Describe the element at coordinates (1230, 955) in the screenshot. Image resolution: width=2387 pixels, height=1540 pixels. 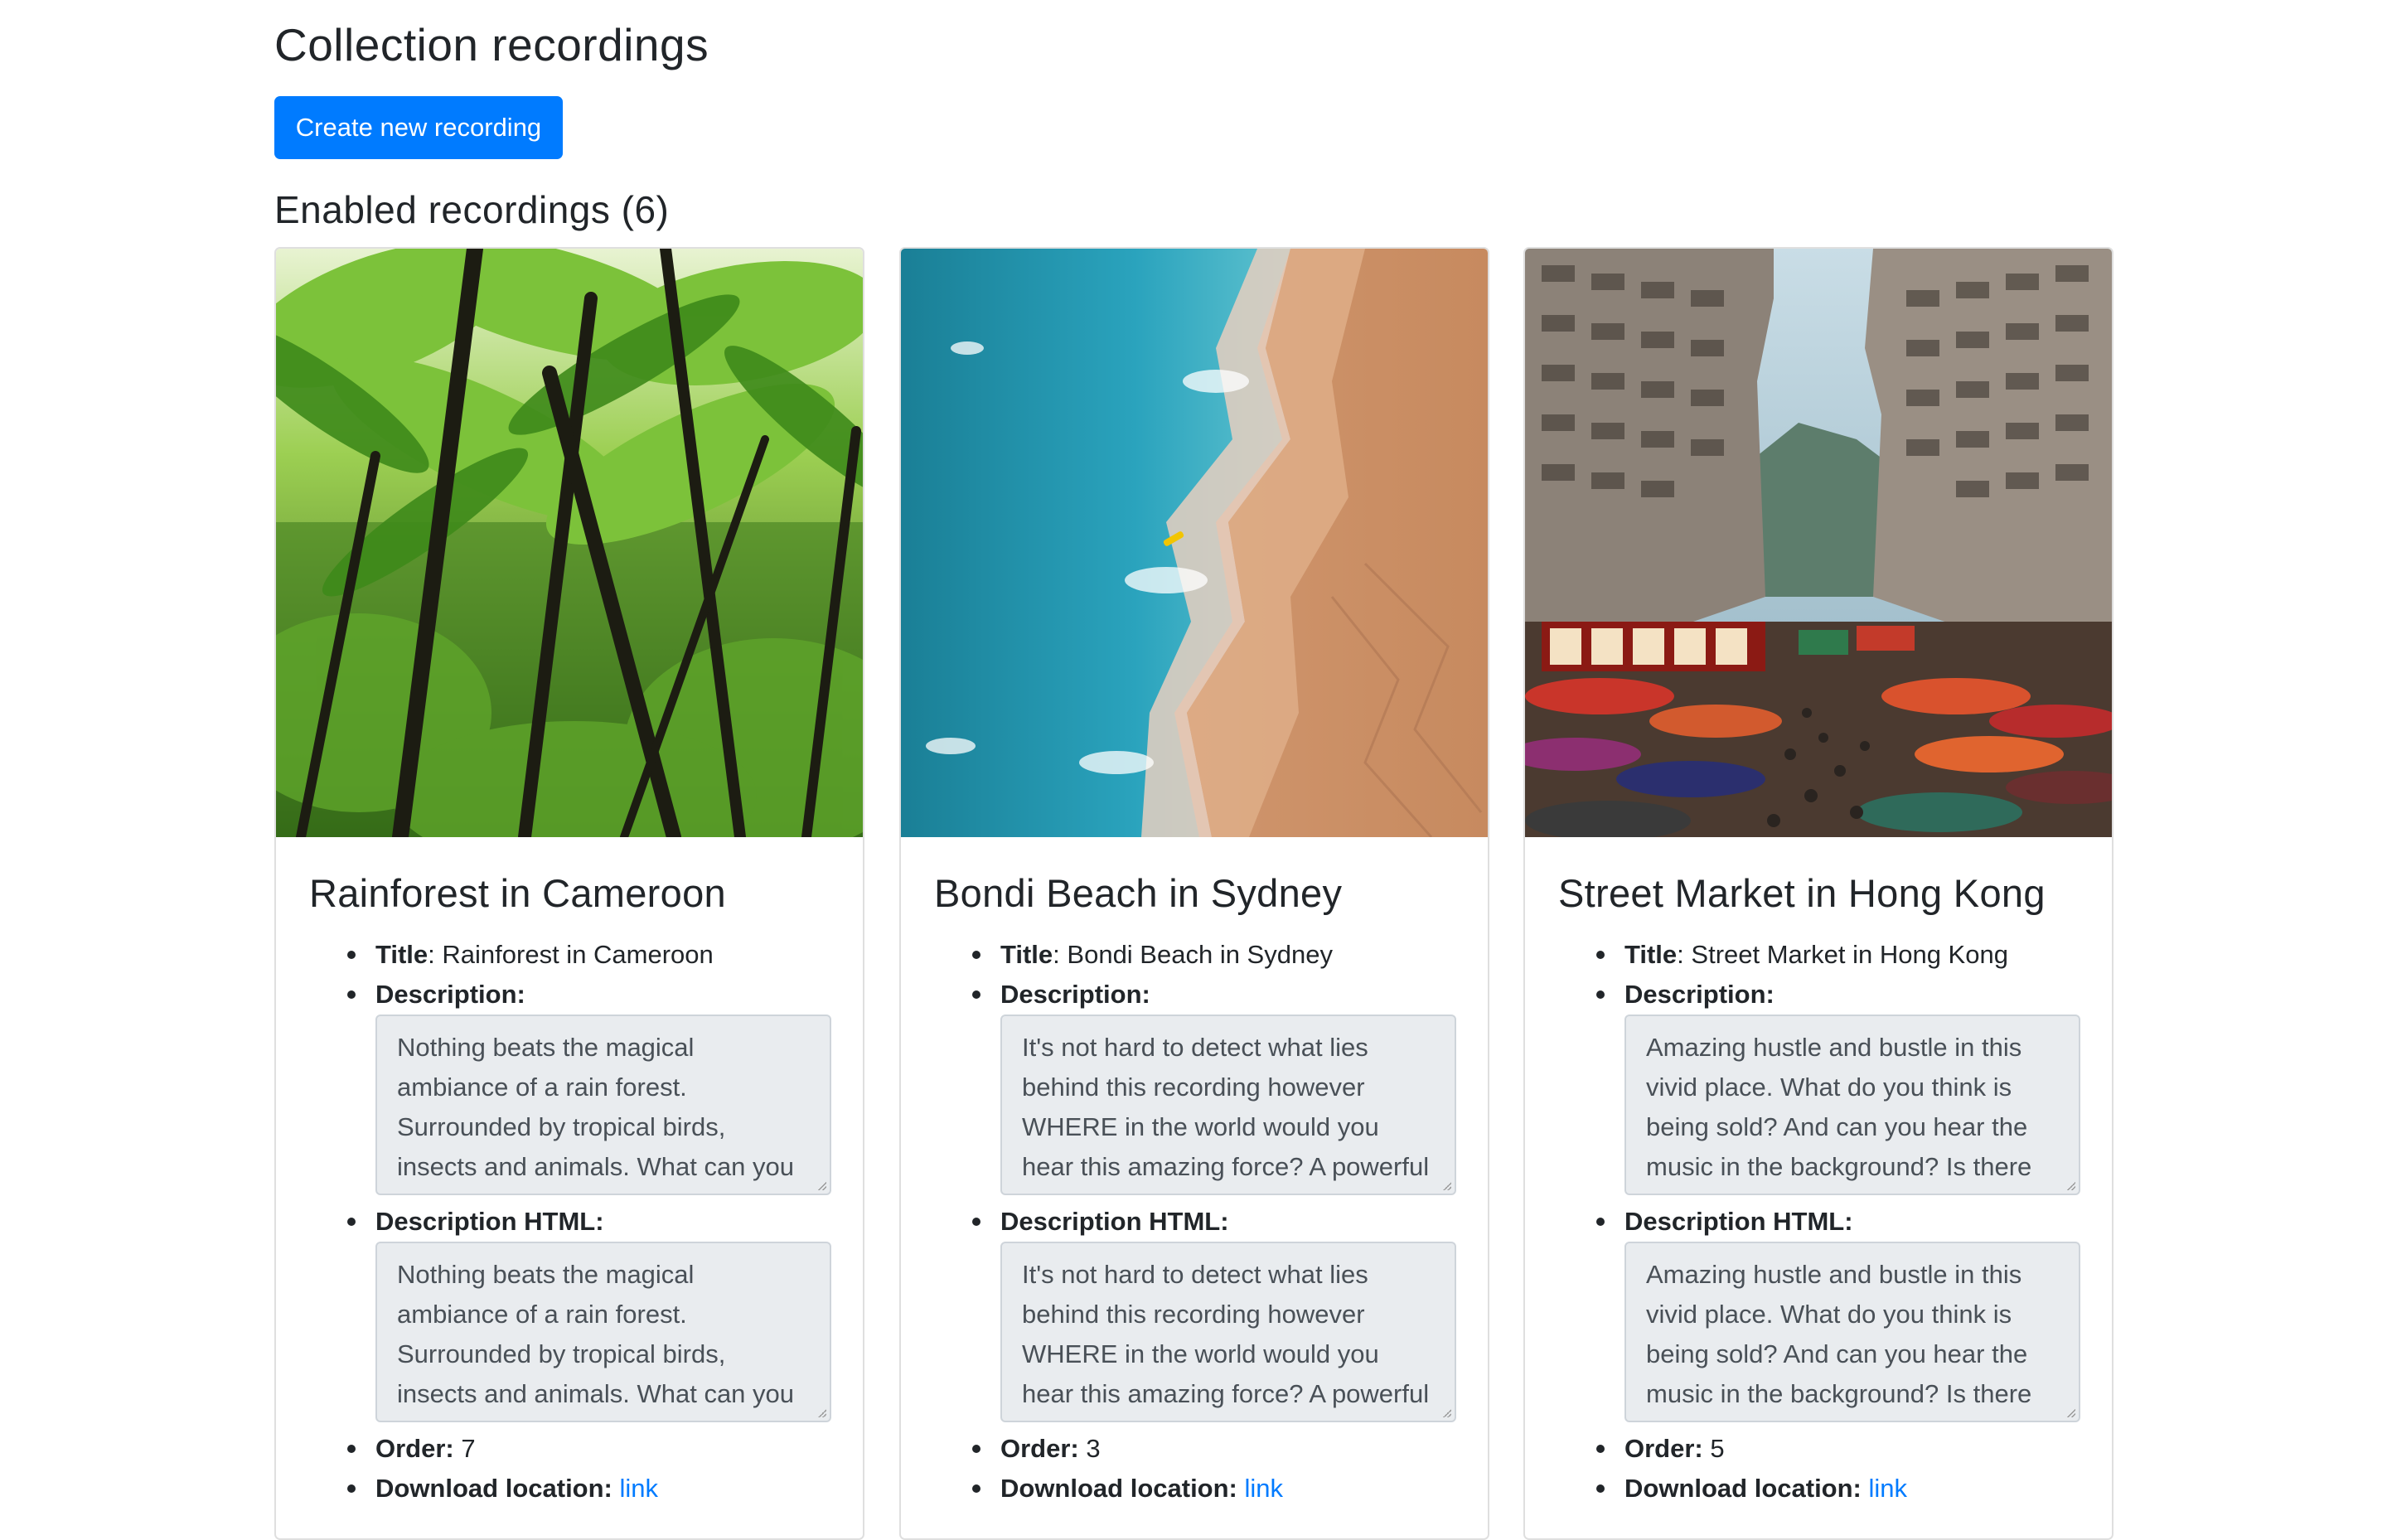
I see `title-item: Title: Bondi Beach in Sydney` at that location.